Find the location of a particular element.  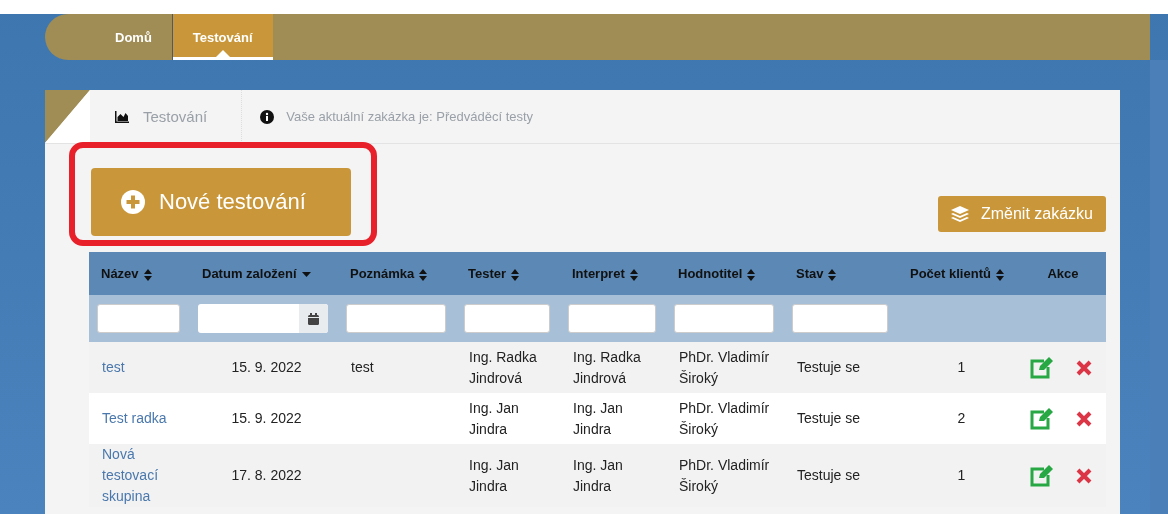

column-header: Tester is located at coordinates (508, 273).